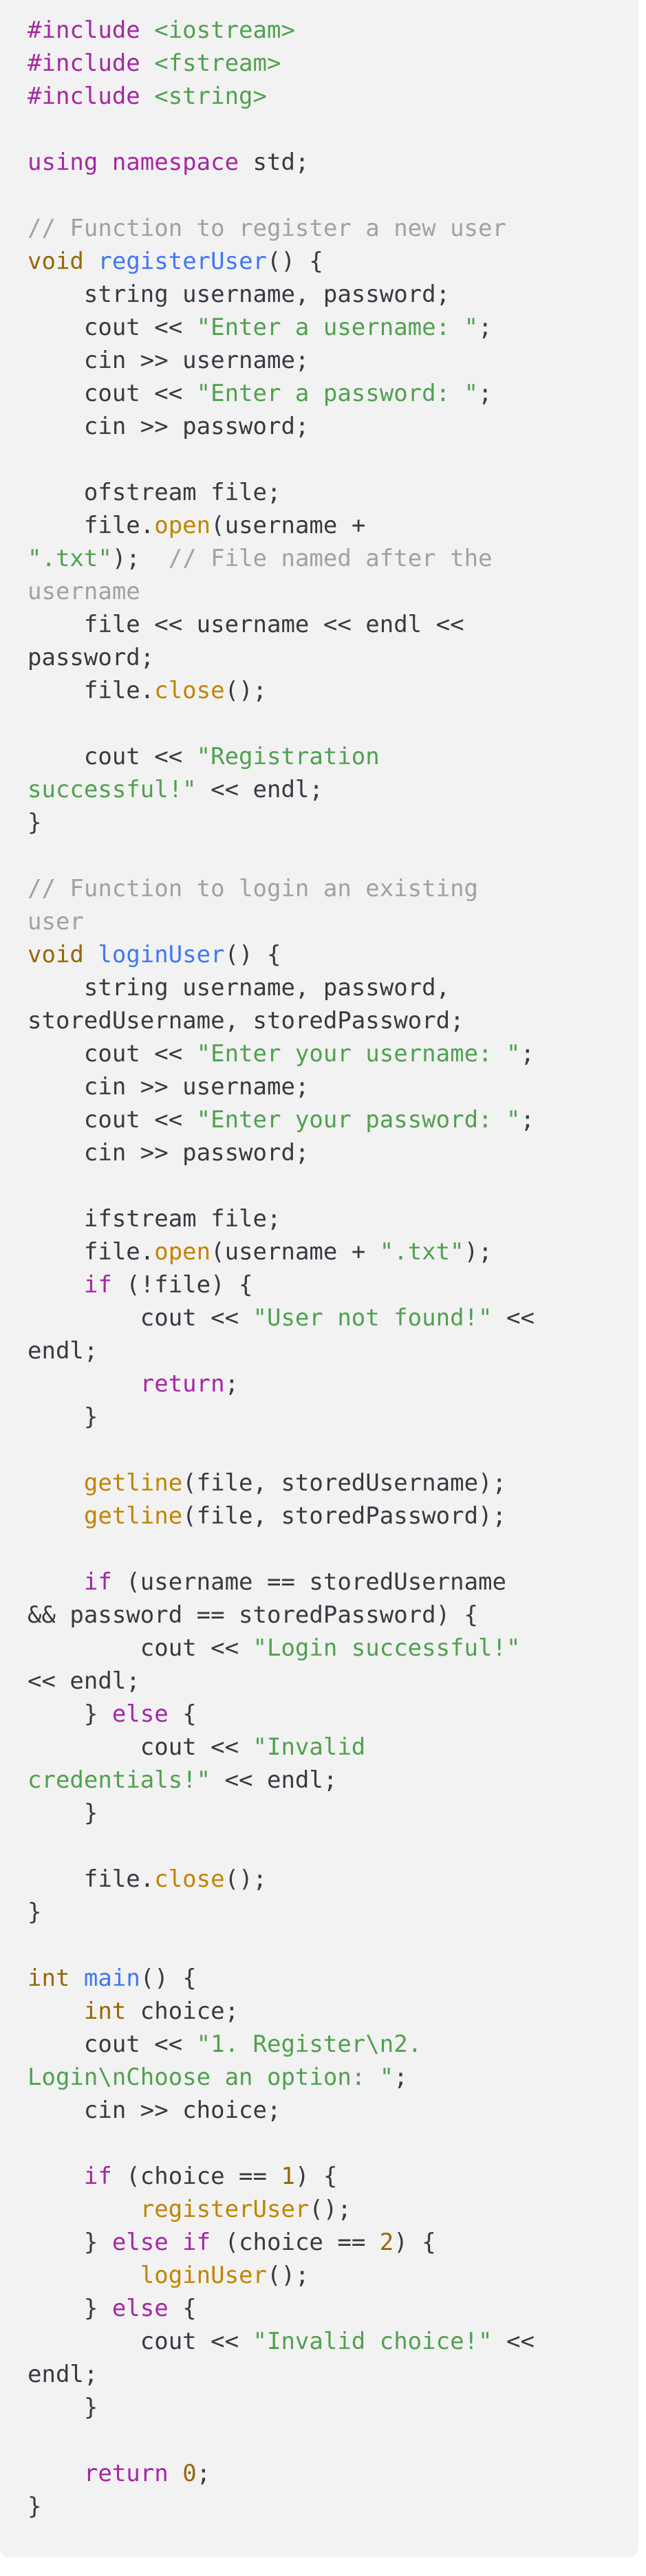 The width and height of the screenshot is (646, 2576). Describe the element at coordinates (358, 1054) in the screenshot. I see `code-token: "Enter your username: "` at that location.